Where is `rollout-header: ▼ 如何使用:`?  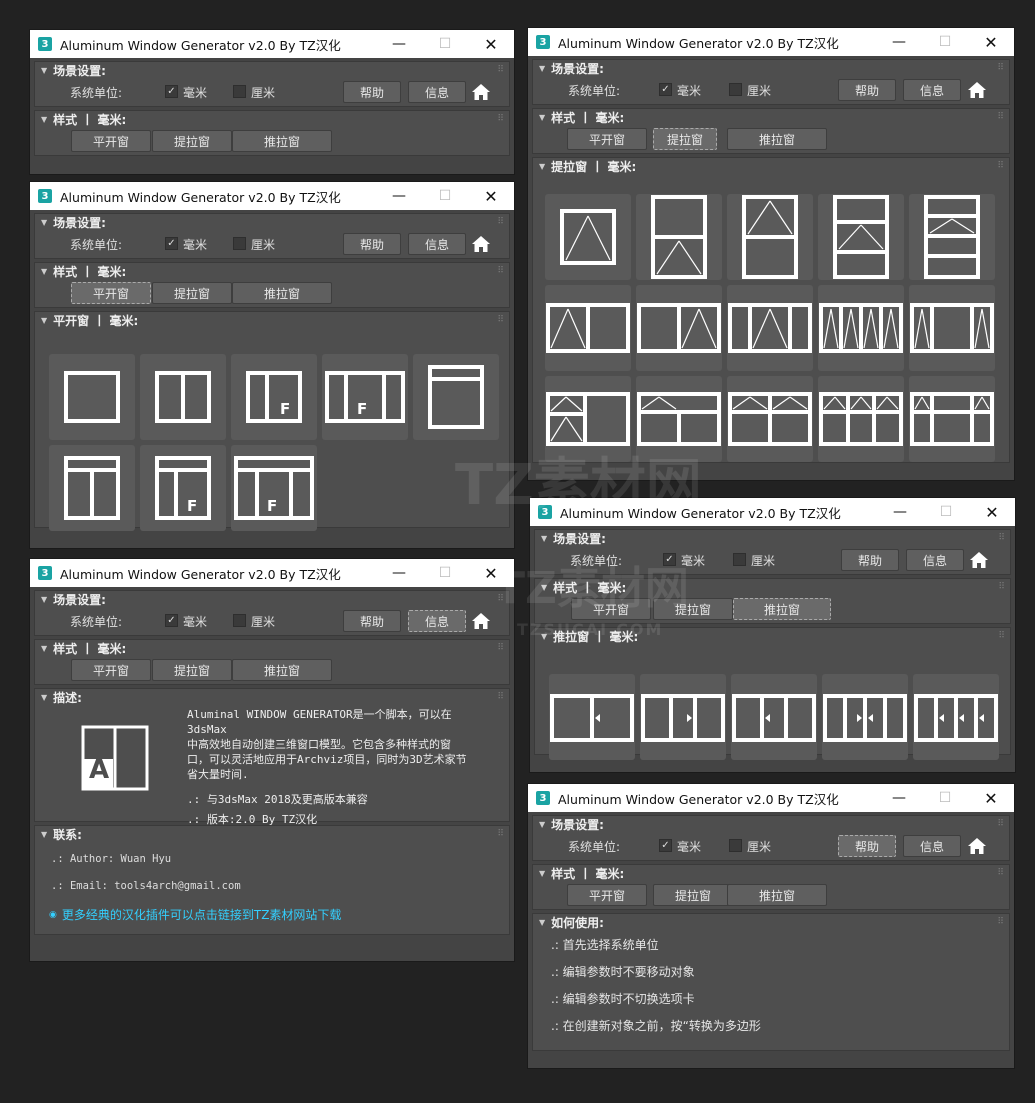 rollout-header: ▼ 如何使用: is located at coordinates (771, 922).